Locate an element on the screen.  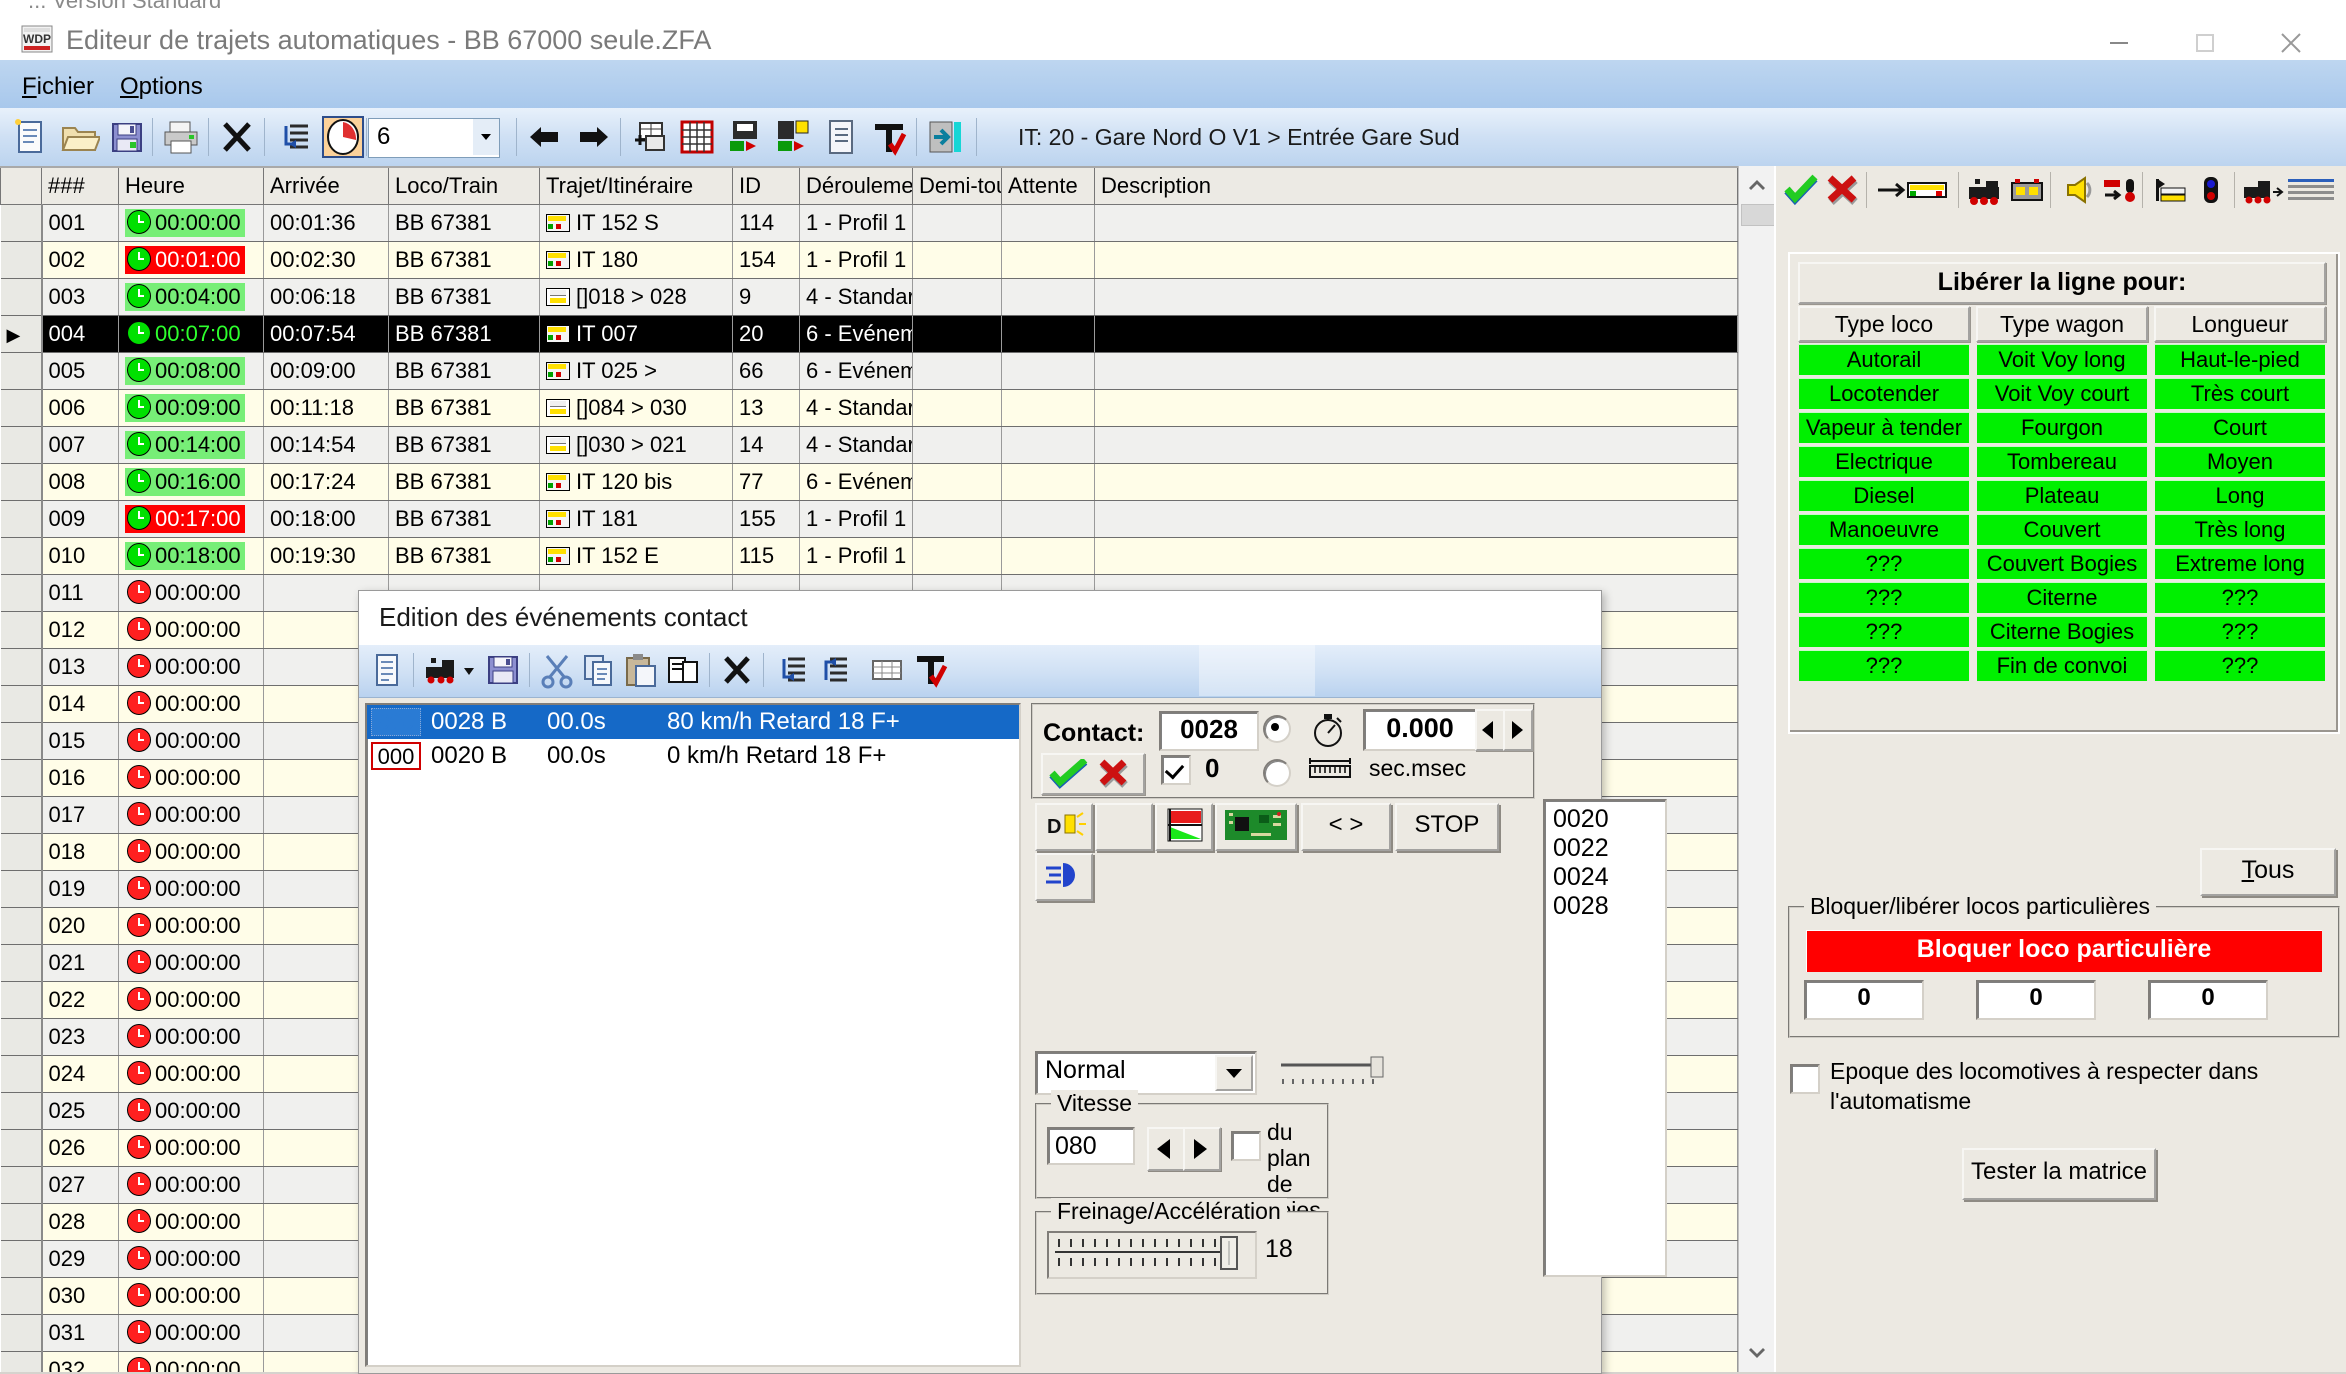
matrix-longueur-item-5: Très long is located at coordinates (2240, 530).